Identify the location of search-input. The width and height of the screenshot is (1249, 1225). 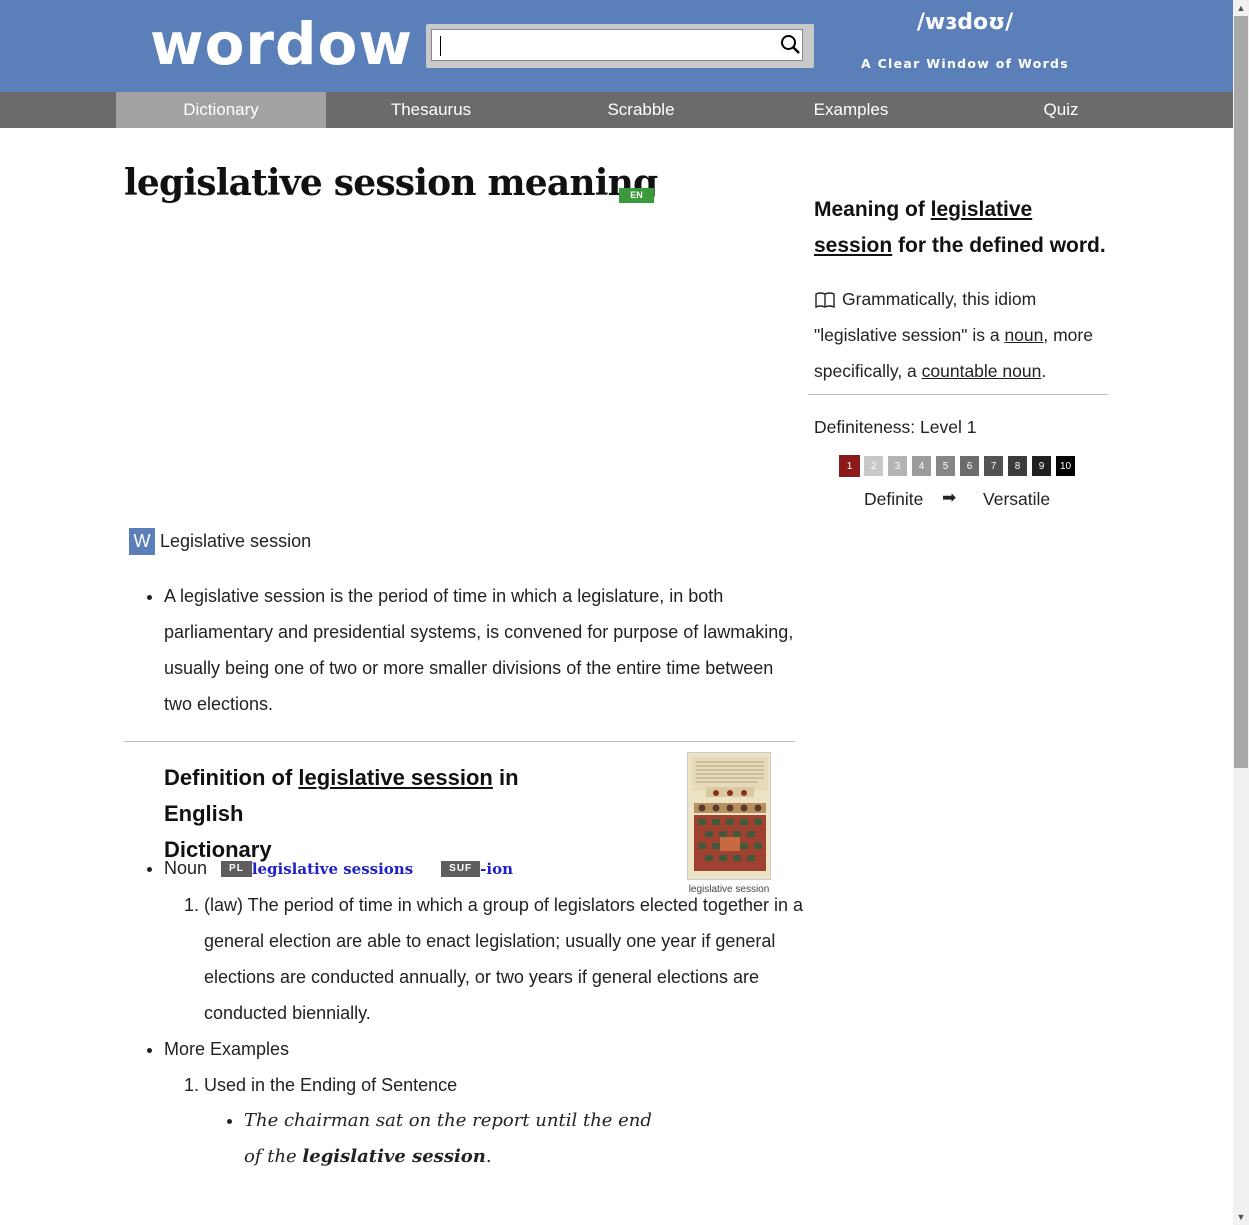
(617, 45).